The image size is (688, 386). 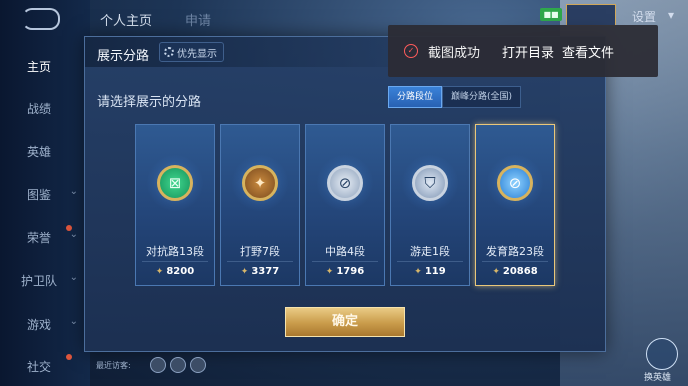 What do you see at coordinates (658, 378) in the screenshot?
I see `change-hero-label: 换英雄` at bounding box center [658, 378].